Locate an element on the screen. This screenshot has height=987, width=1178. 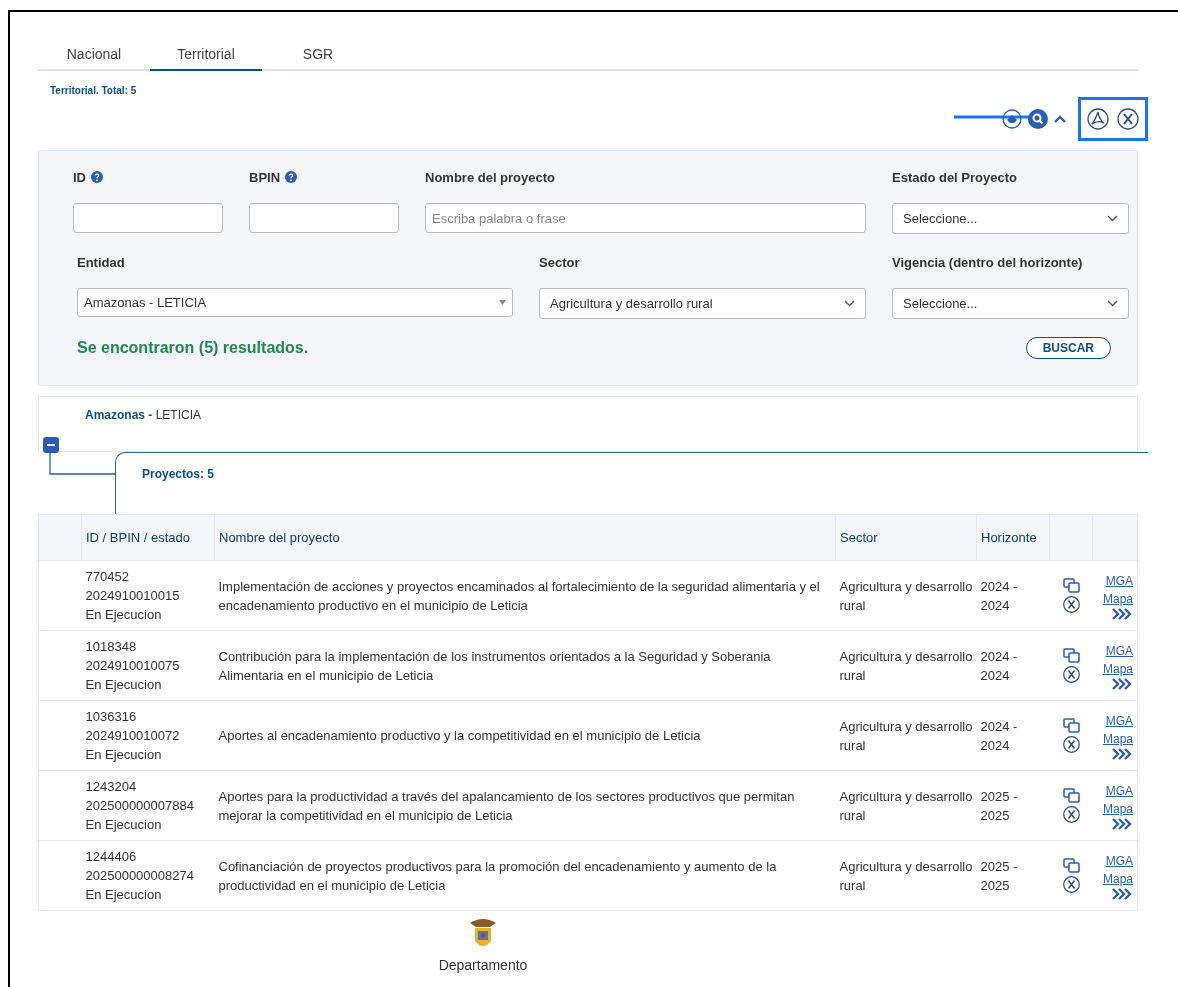
field-label: Vigencia (dentro del horizonte) is located at coordinates (987, 262).